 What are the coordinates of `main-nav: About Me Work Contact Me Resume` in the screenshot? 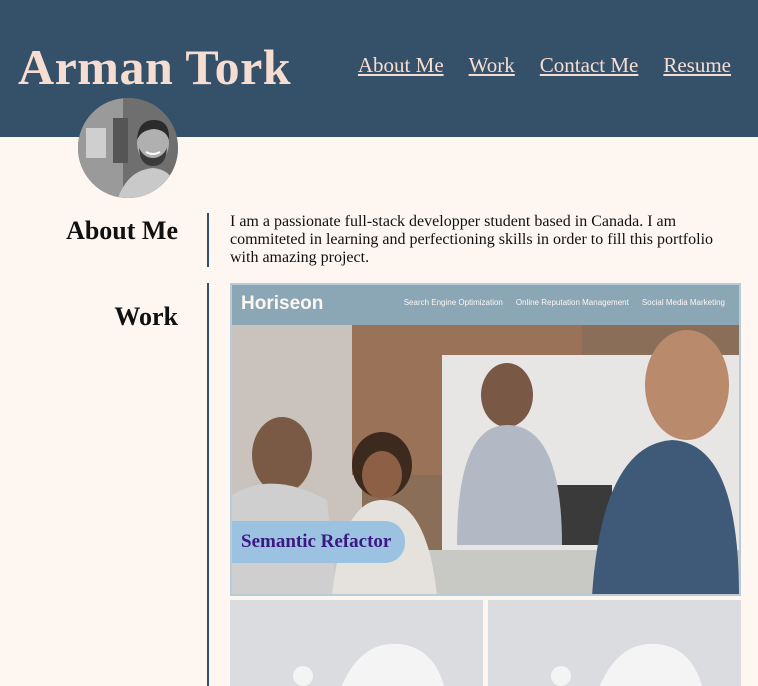 It's located at (544, 65).